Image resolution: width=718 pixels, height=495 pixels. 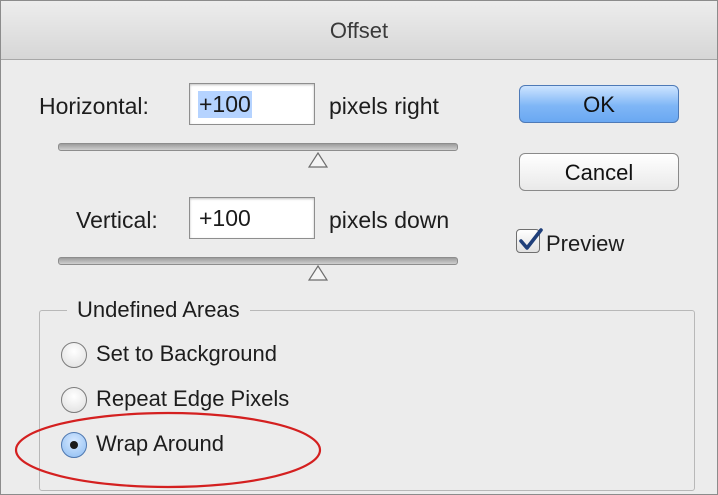 What do you see at coordinates (384, 106) in the screenshot?
I see `horizontal-unit-label: pixels right` at bounding box center [384, 106].